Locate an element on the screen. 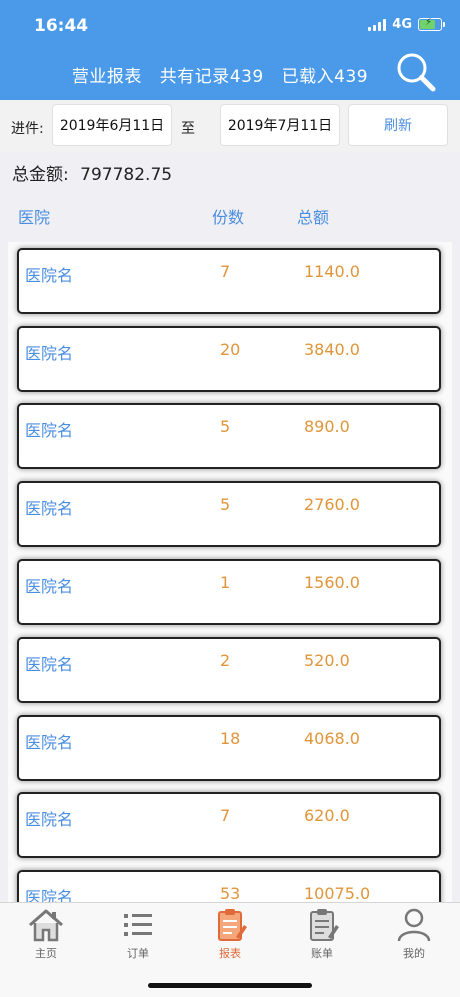 This screenshot has height=997, width=460. list-item: 医院名 2 520.0 is located at coordinates (229, 670).